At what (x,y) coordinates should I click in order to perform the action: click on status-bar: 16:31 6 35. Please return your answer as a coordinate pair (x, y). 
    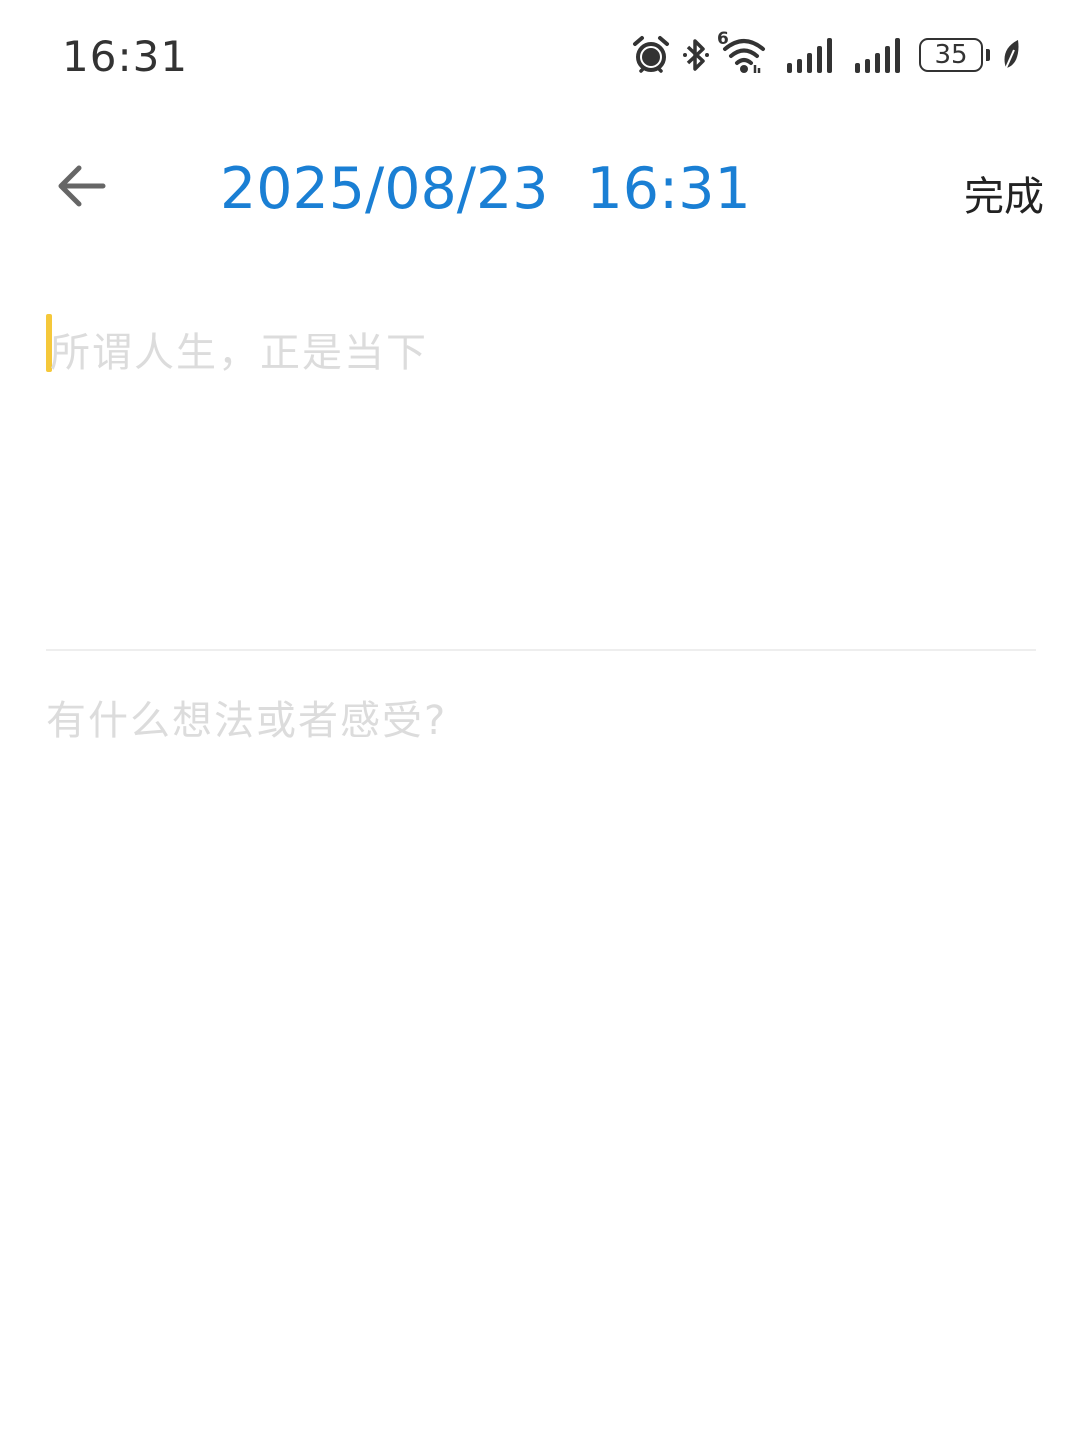
    Looking at the image, I should click on (540, 55).